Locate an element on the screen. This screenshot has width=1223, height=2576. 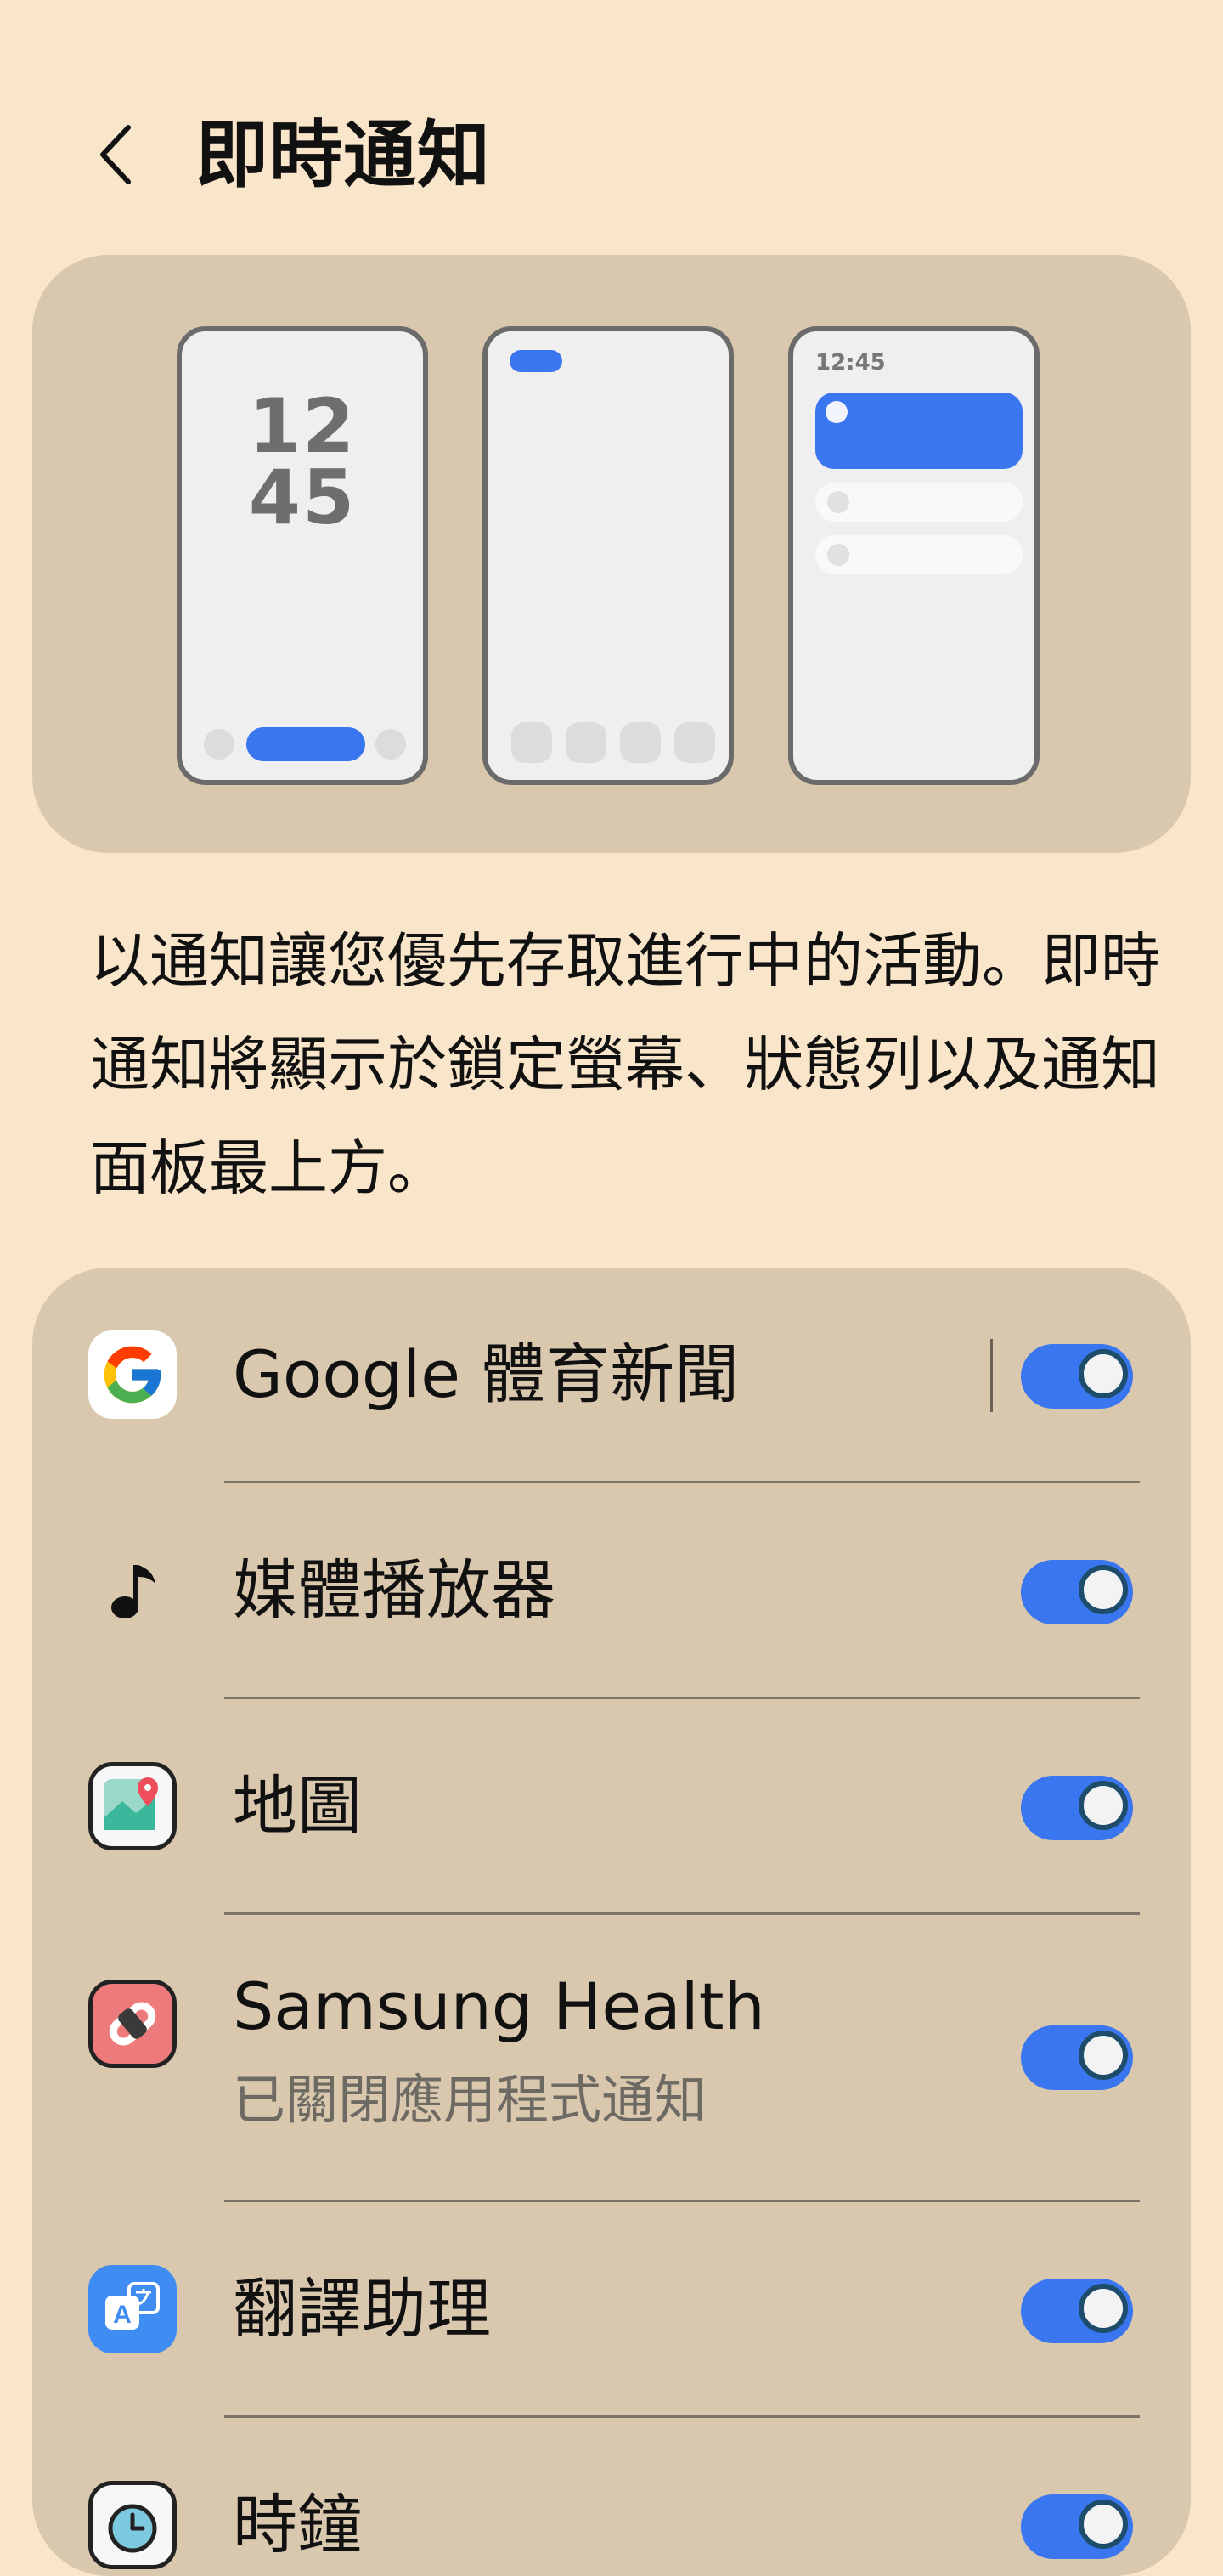
list-item-samsung-health: Samsung Health 已關閉應用程式通知 is located at coordinates (611, 2058).